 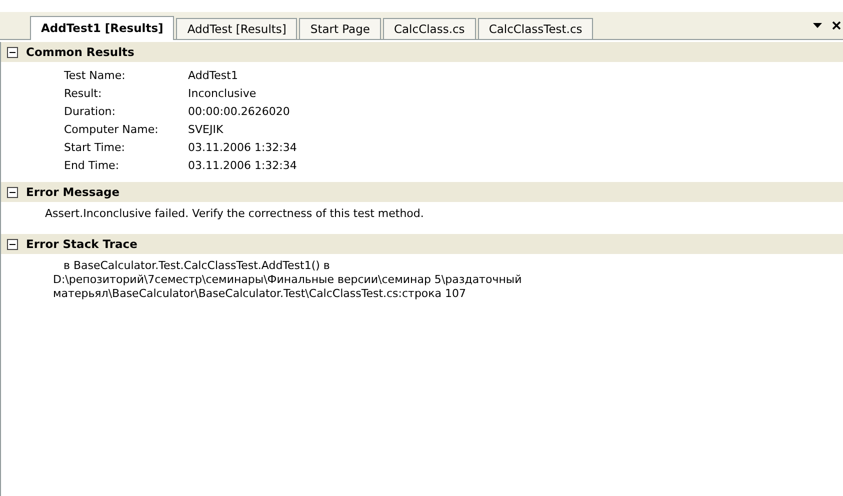 What do you see at coordinates (340, 28) in the screenshot?
I see `document-tab: Start Page` at bounding box center [340, 28].